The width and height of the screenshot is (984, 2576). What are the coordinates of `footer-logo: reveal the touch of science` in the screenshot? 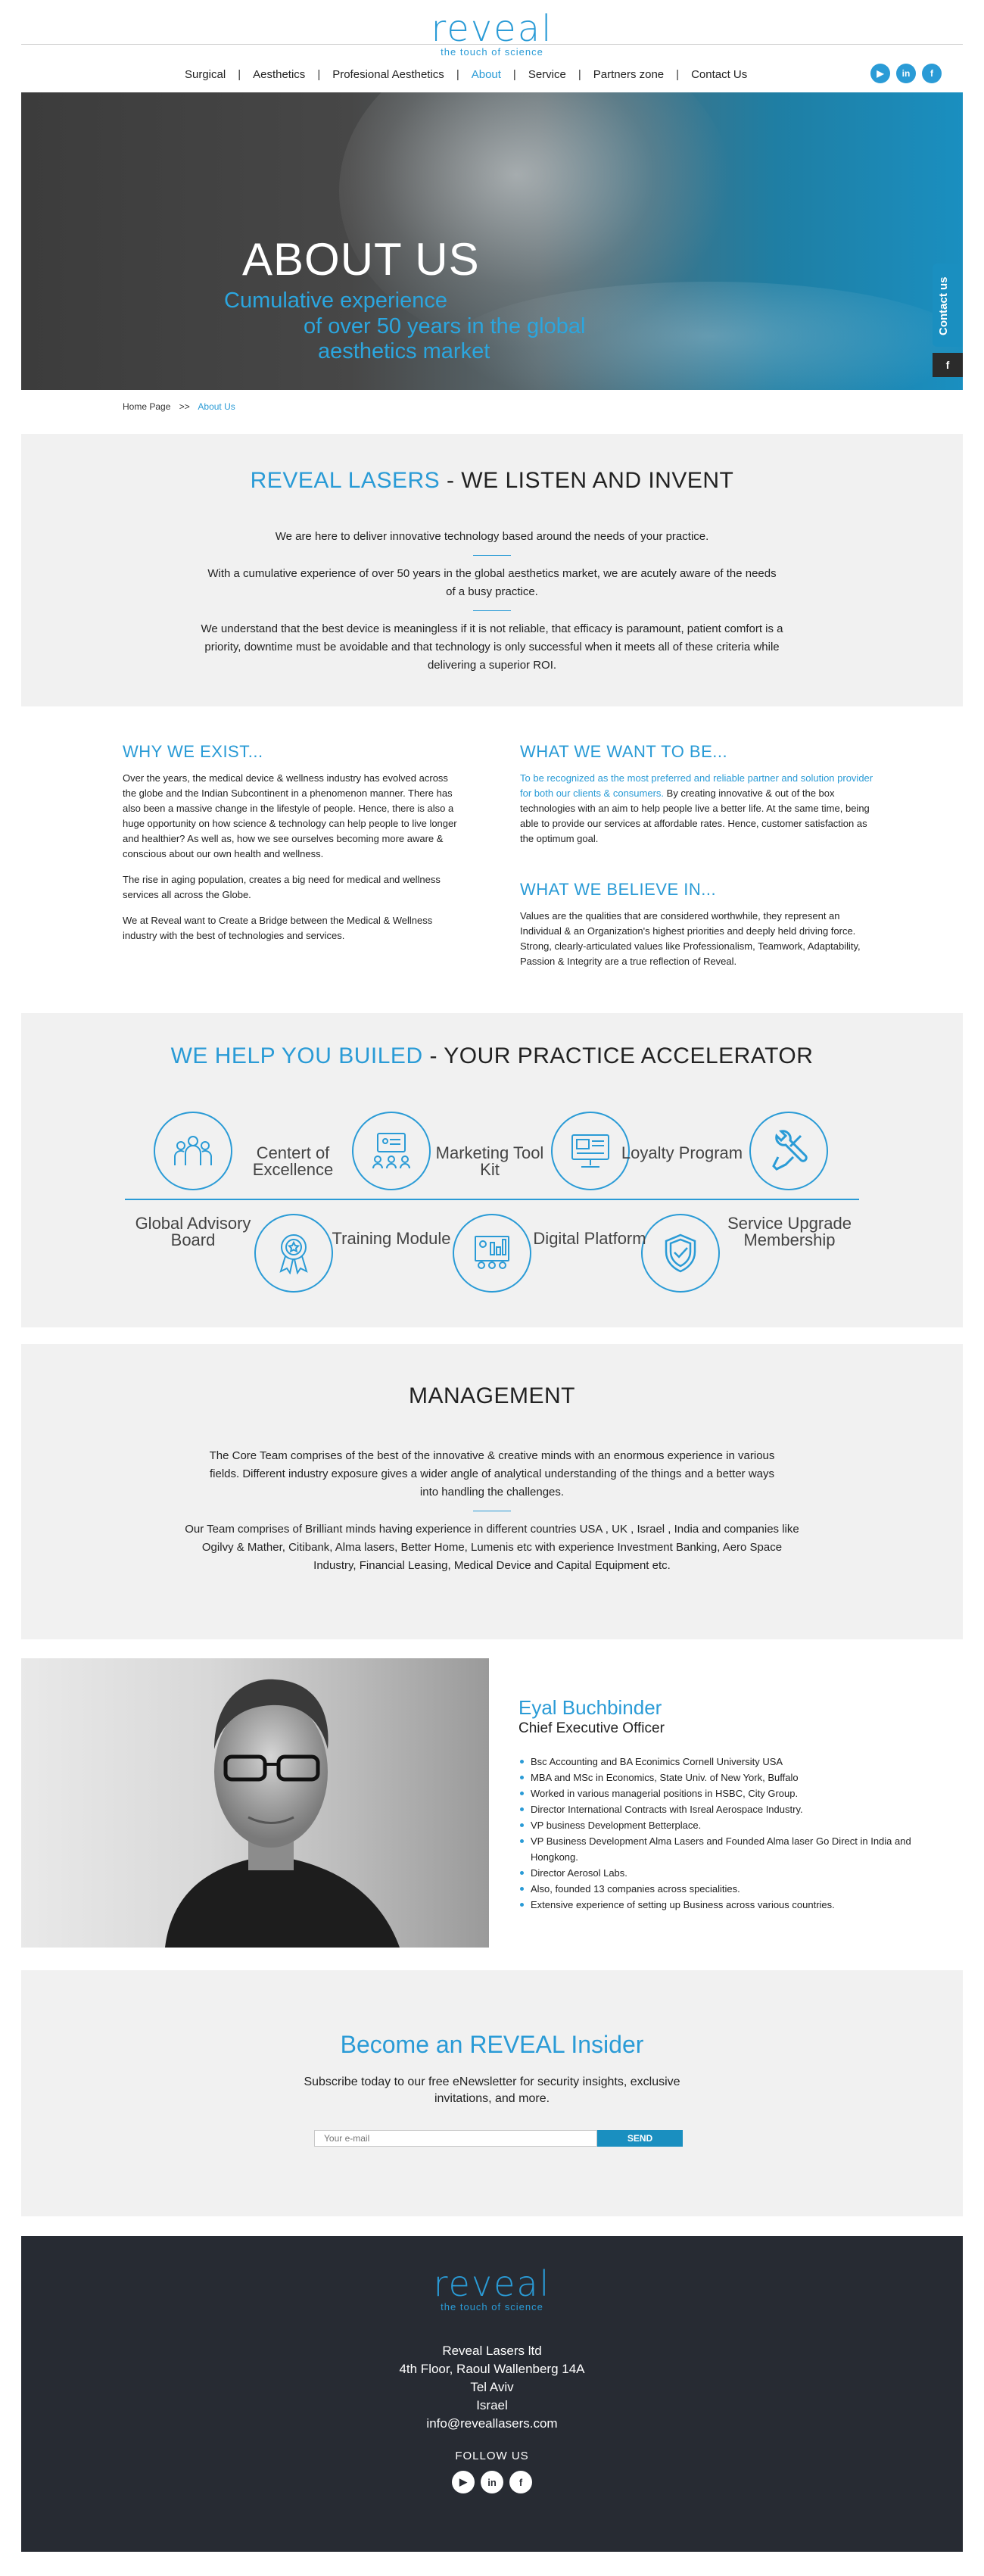 It's located at (492, 2289).